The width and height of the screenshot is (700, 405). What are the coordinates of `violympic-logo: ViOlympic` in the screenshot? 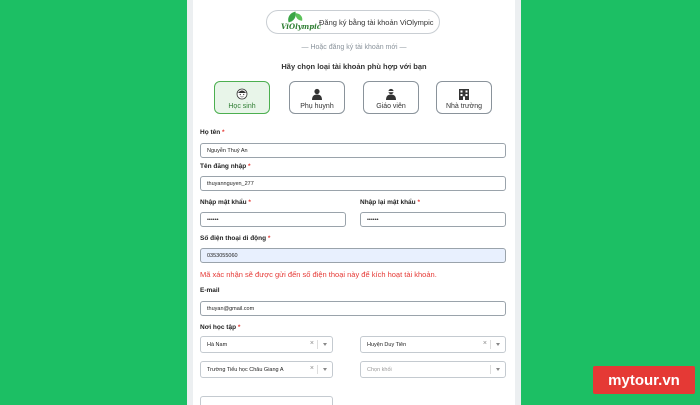 It's located at (301, 21).